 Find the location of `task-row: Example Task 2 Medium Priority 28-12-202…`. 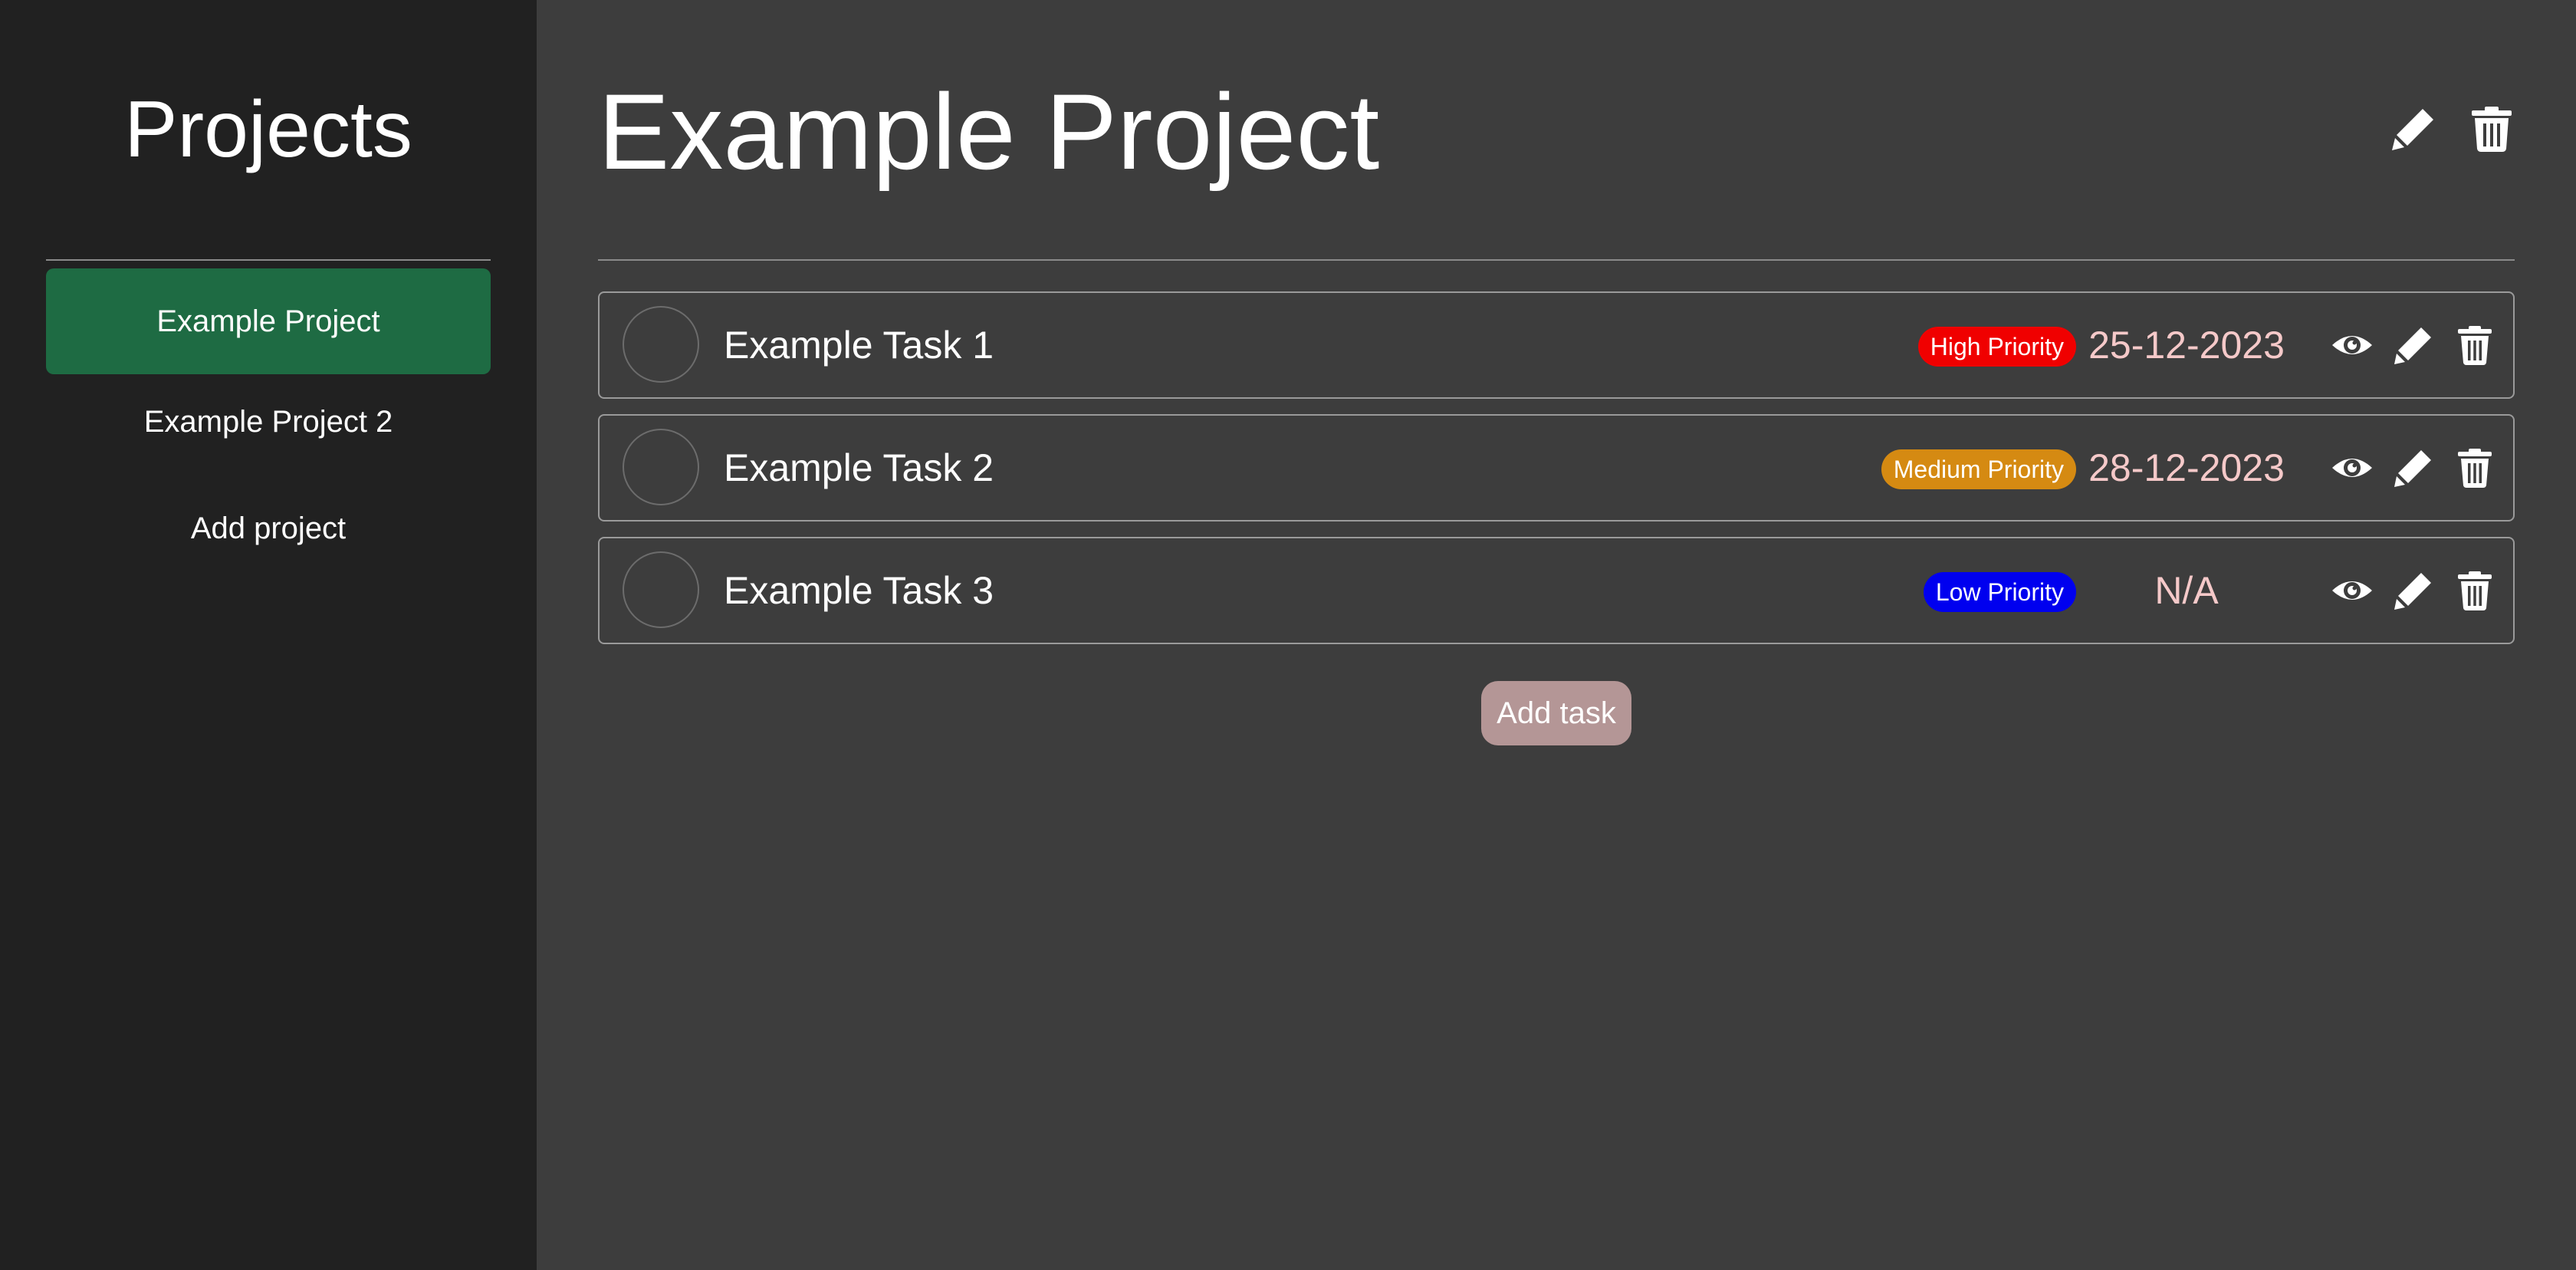

task-row: Example Task 2 Medium Priority 28-12-202… is located at coordinates (1556, 467).